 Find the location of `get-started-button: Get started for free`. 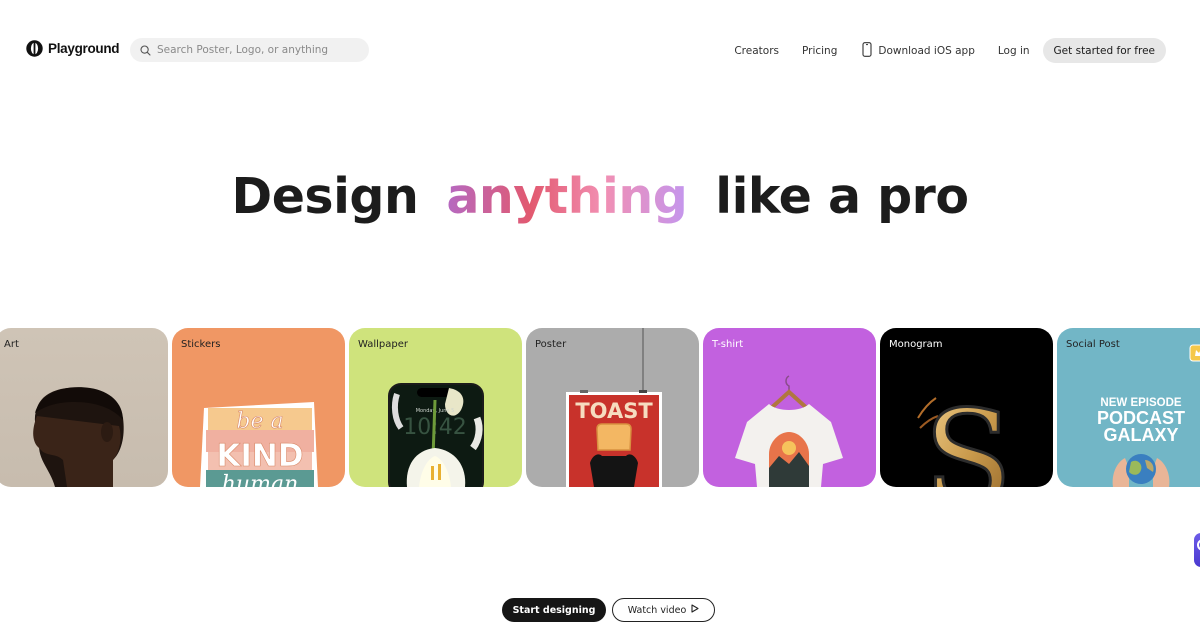

get-started-button: Get started for free is located at coordinates (1104, 50).